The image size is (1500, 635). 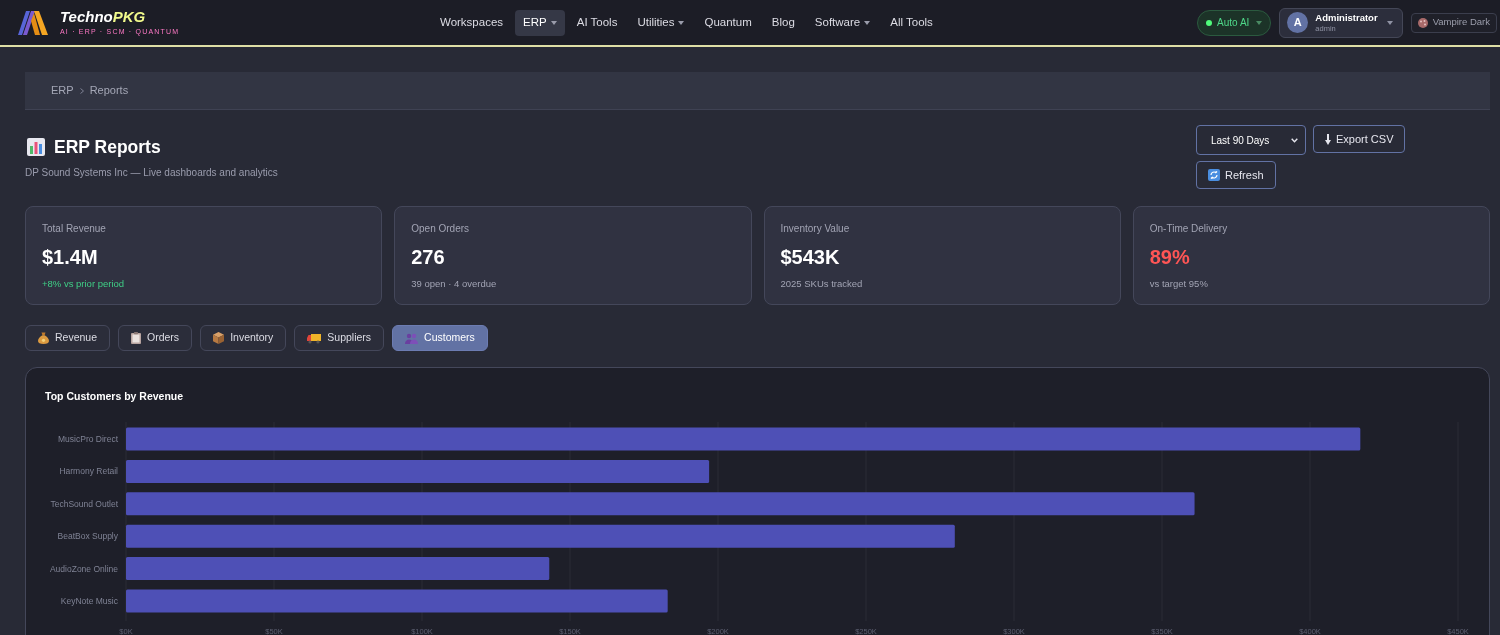 I want to click on stat-label: Inventory Value, so click(x=815, y=228).